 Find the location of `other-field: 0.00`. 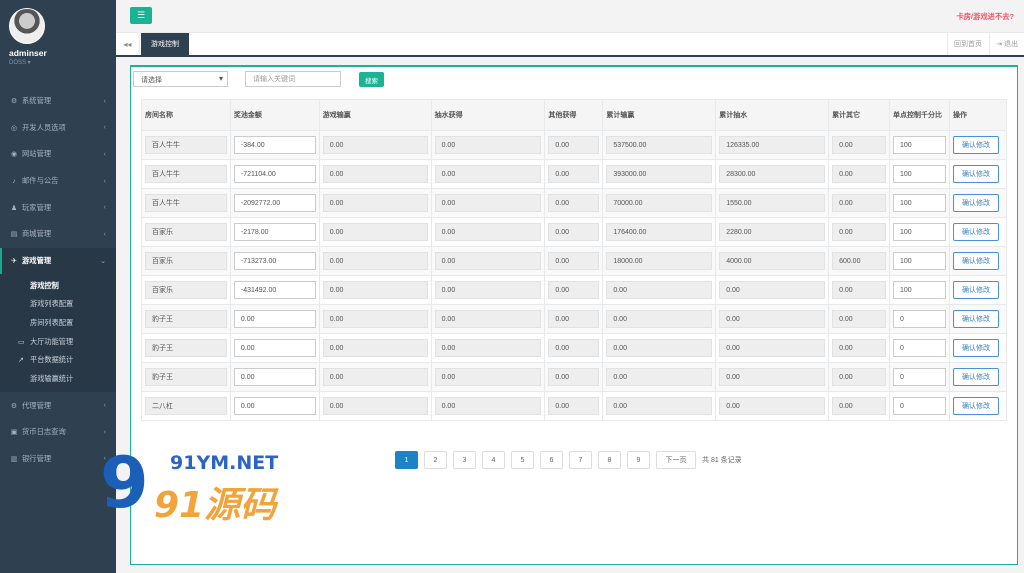

other-field: 0.00 is located at coordinates (574, 406).